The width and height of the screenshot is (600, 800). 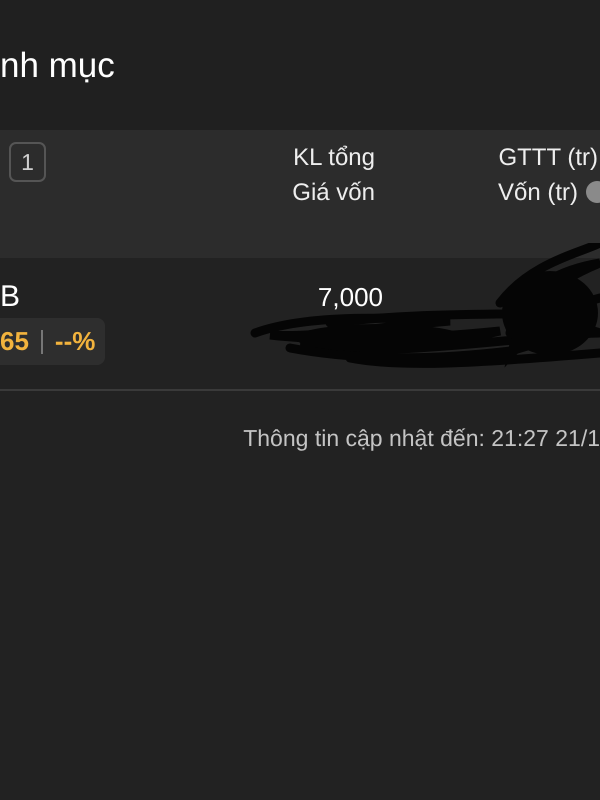 I want to click on column-subheader: Giá vốn, so click(x=333, y=193).